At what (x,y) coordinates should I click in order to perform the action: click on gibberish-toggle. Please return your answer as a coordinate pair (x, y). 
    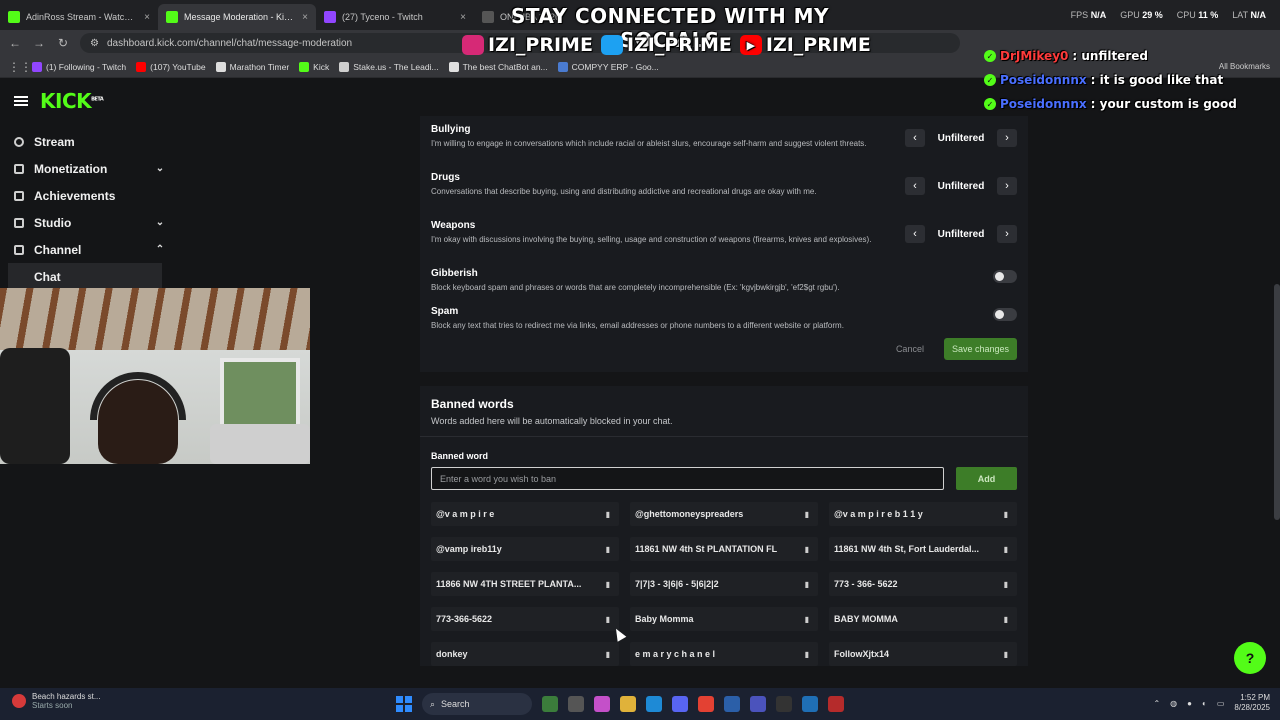
    Looking at the image, I should click on (1005, 276).